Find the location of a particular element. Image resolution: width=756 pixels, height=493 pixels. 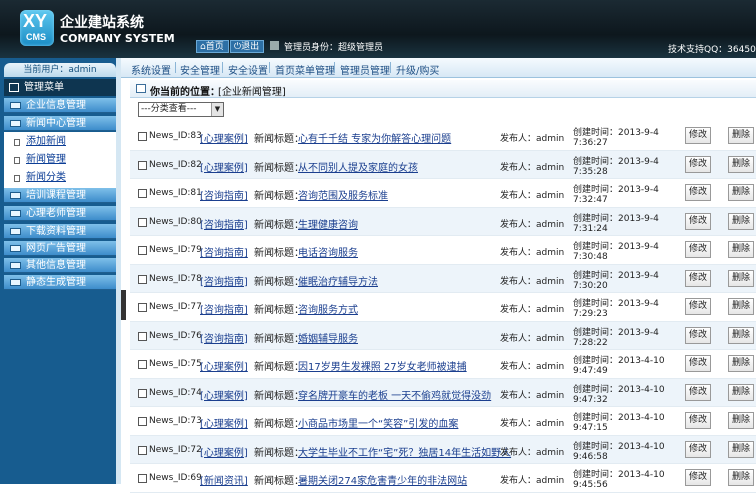

sidebar-section-training: 培训课程管理 is located at coordinates (60, 195).